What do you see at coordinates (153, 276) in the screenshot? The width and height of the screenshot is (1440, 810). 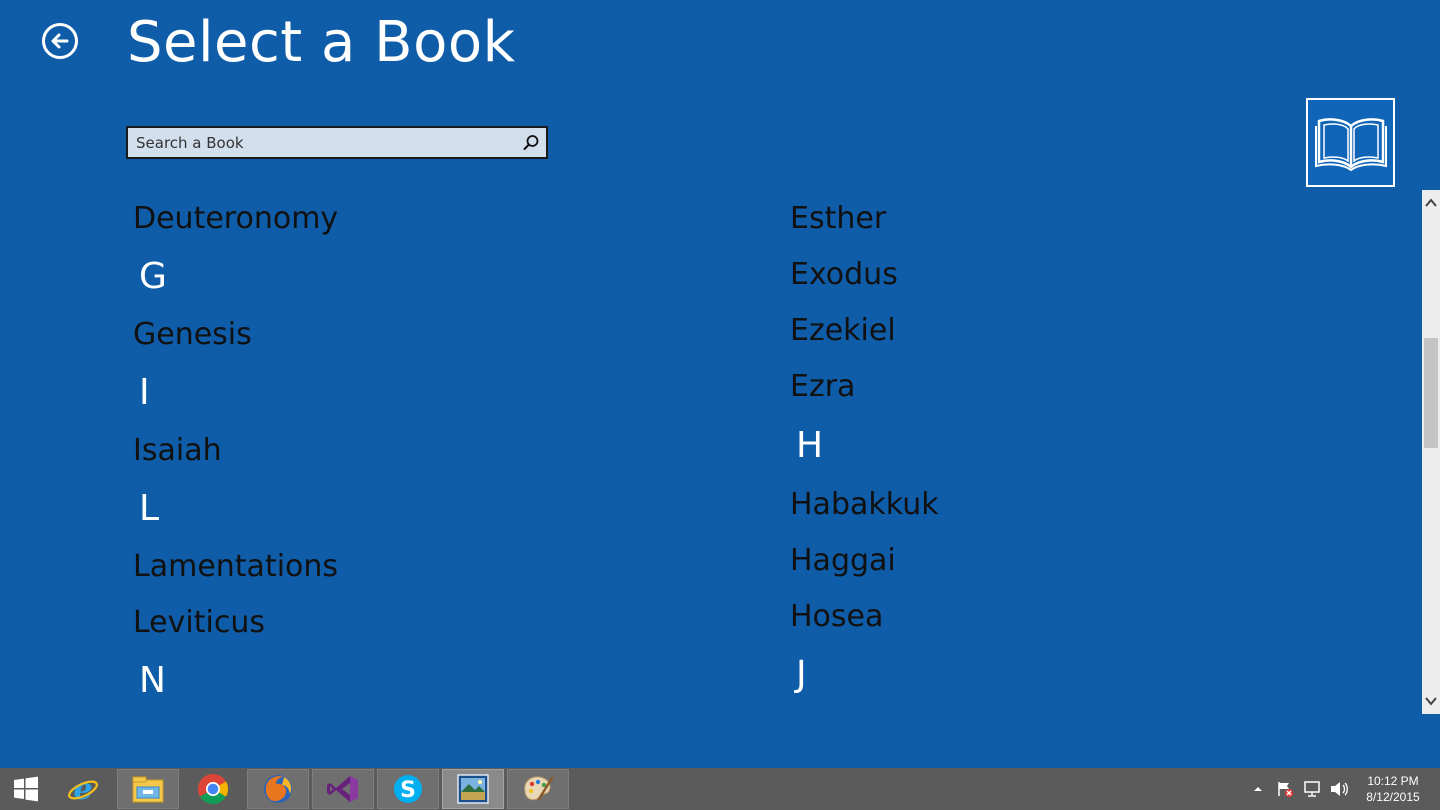 I see `letter-header: G` at bounding box center [153, 276].